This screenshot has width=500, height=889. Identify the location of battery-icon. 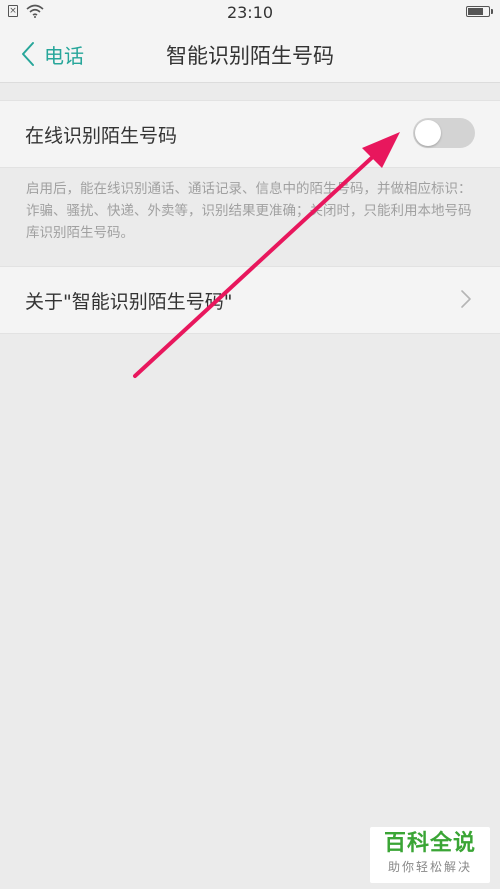
(479, 11).